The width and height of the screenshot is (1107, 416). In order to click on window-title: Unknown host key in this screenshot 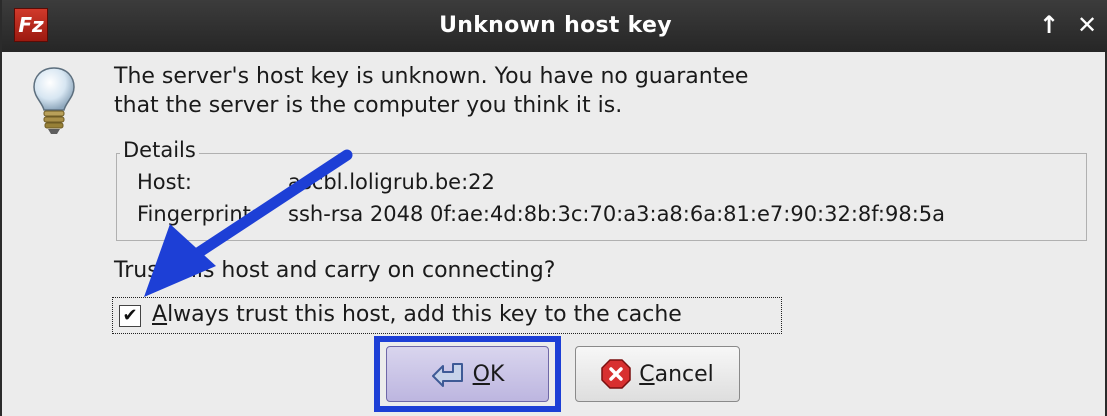, I will do `click(555, 25)`.